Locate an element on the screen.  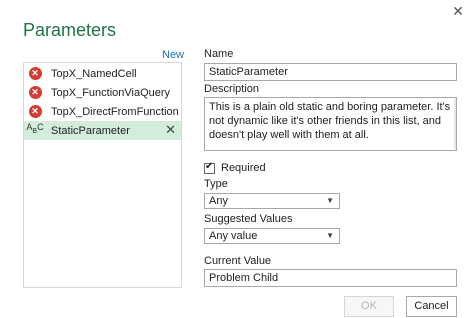
type-label: Type is located at coordinates (216, 184).